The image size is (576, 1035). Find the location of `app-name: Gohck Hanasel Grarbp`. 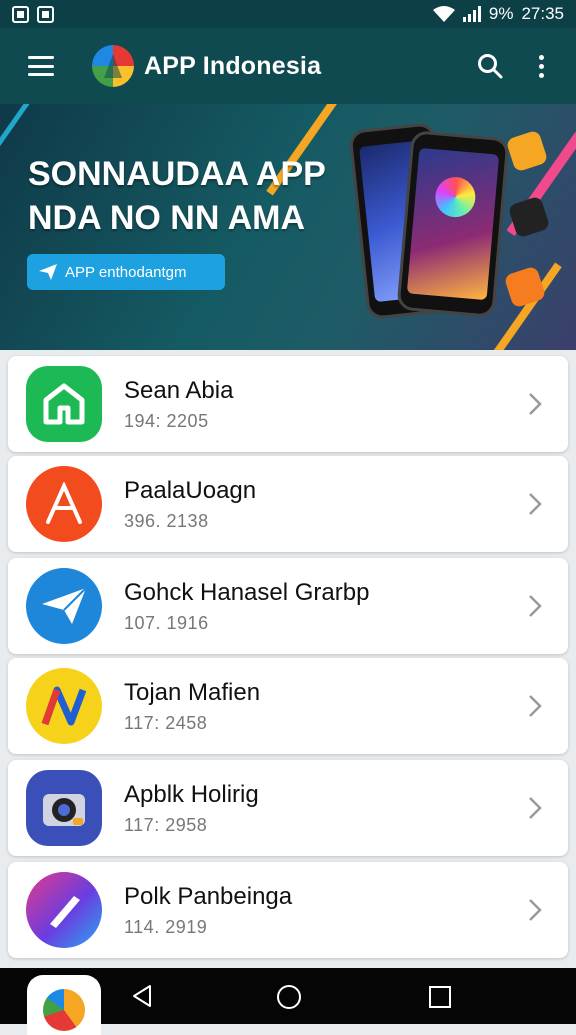

app-name: Gohck Hanasel Grarbp is located at coordinates (247, 592).